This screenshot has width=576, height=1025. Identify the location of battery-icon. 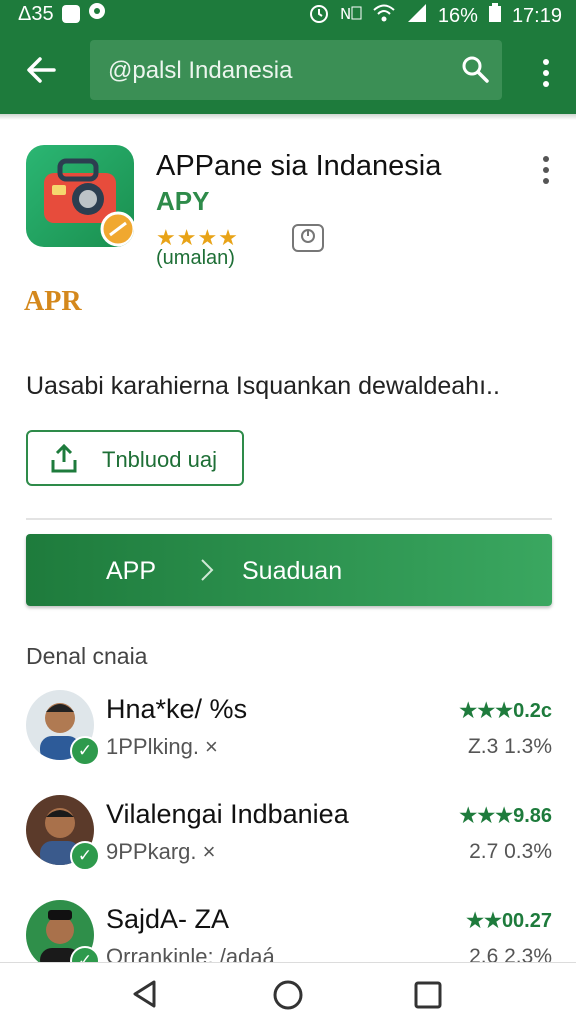
(495, 16).